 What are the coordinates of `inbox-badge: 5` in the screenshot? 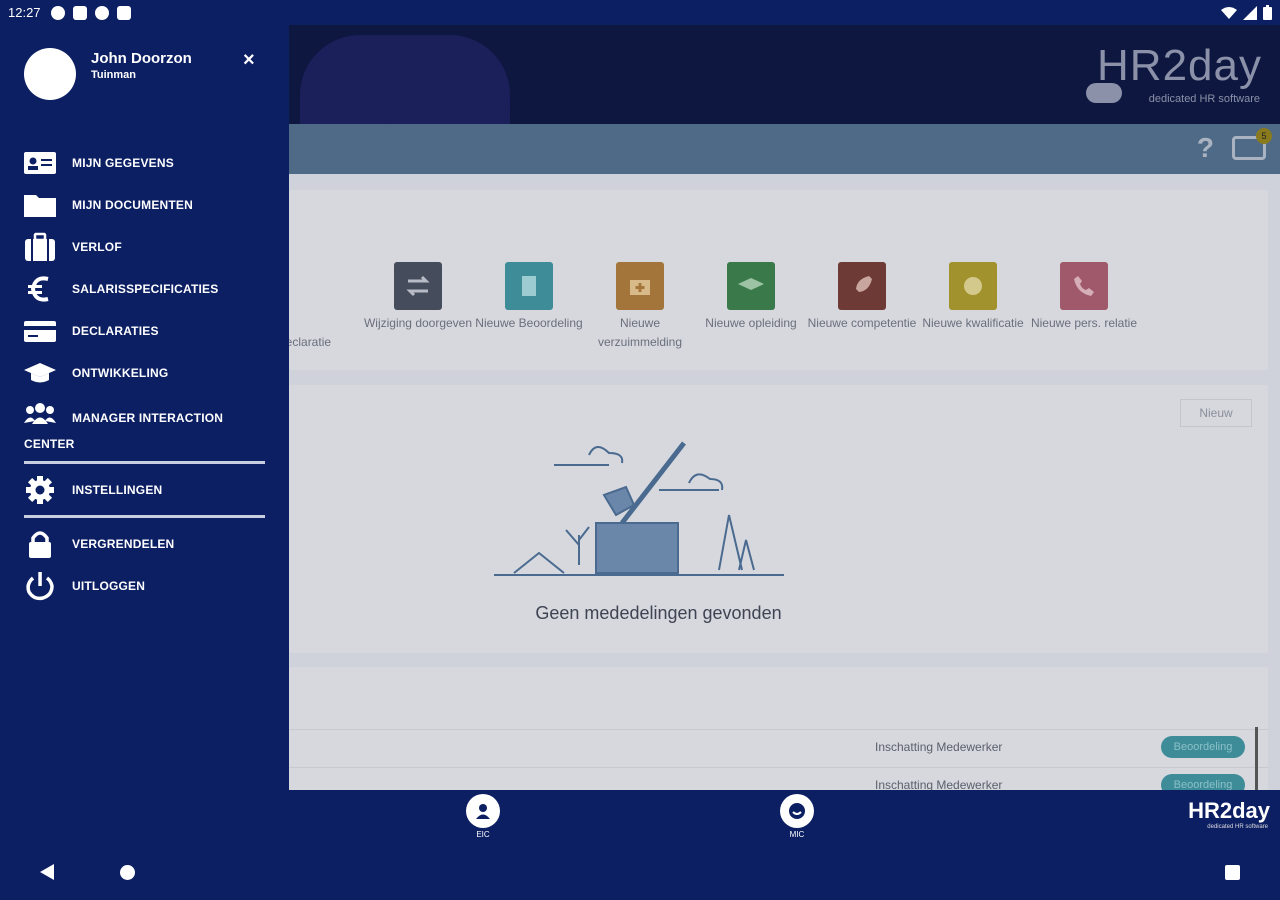 It's located at (1264, 136).